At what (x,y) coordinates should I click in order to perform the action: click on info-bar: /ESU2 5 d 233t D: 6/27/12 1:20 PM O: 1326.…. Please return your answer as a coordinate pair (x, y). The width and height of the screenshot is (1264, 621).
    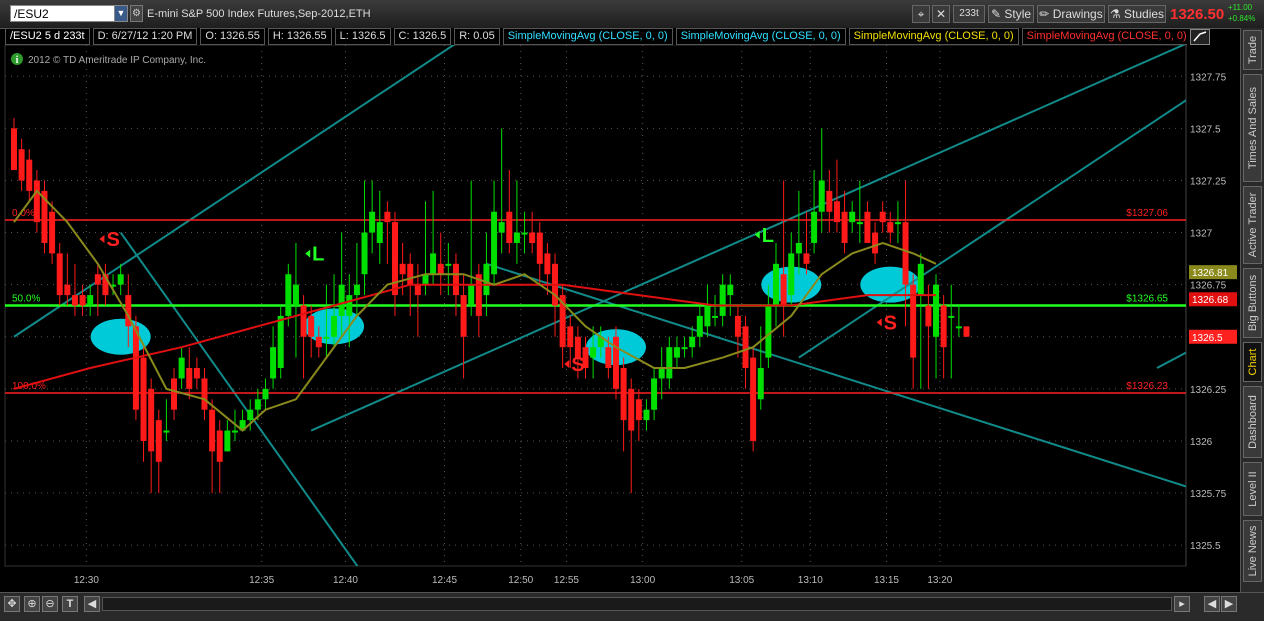
    Looking at the image, I should click on (596, 36).